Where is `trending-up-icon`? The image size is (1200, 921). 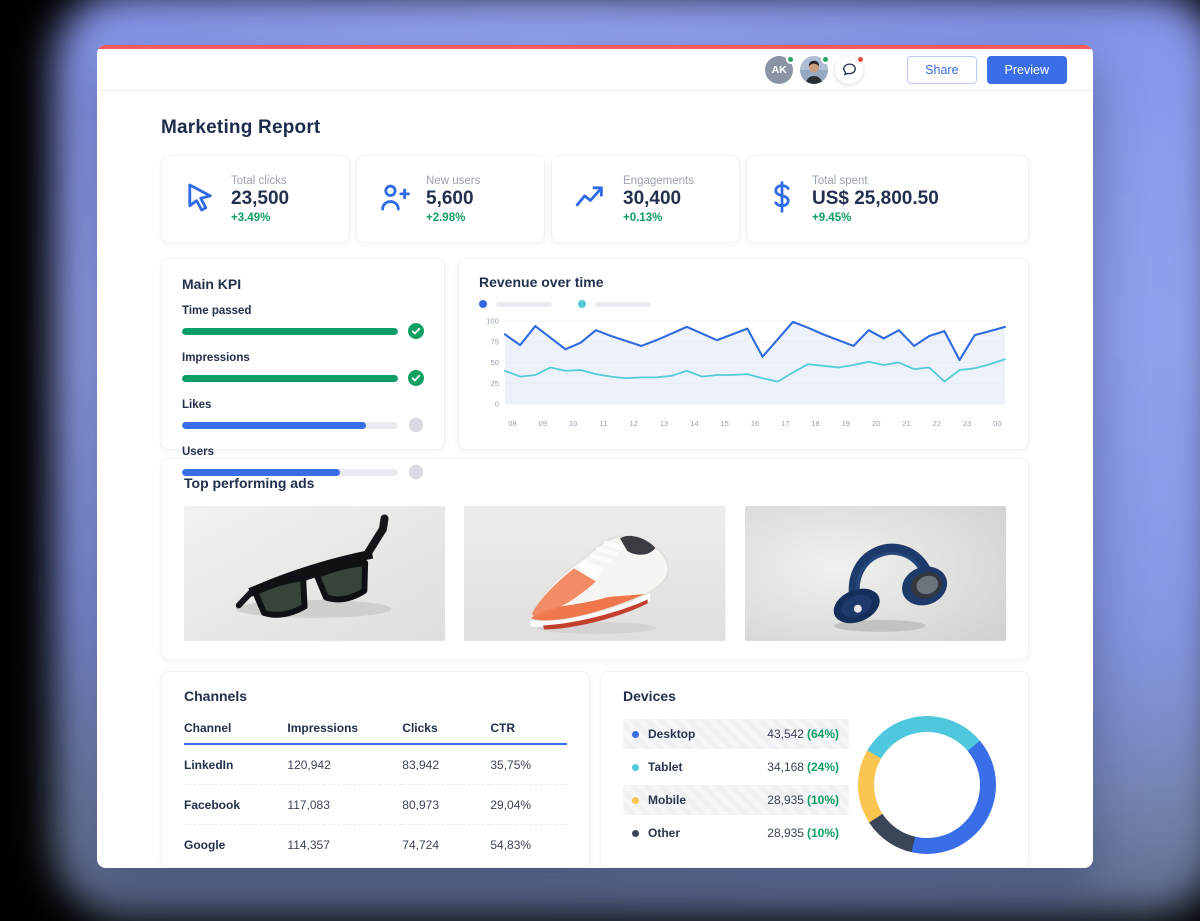
trending-up-icon is located at coordinates (590, 199).